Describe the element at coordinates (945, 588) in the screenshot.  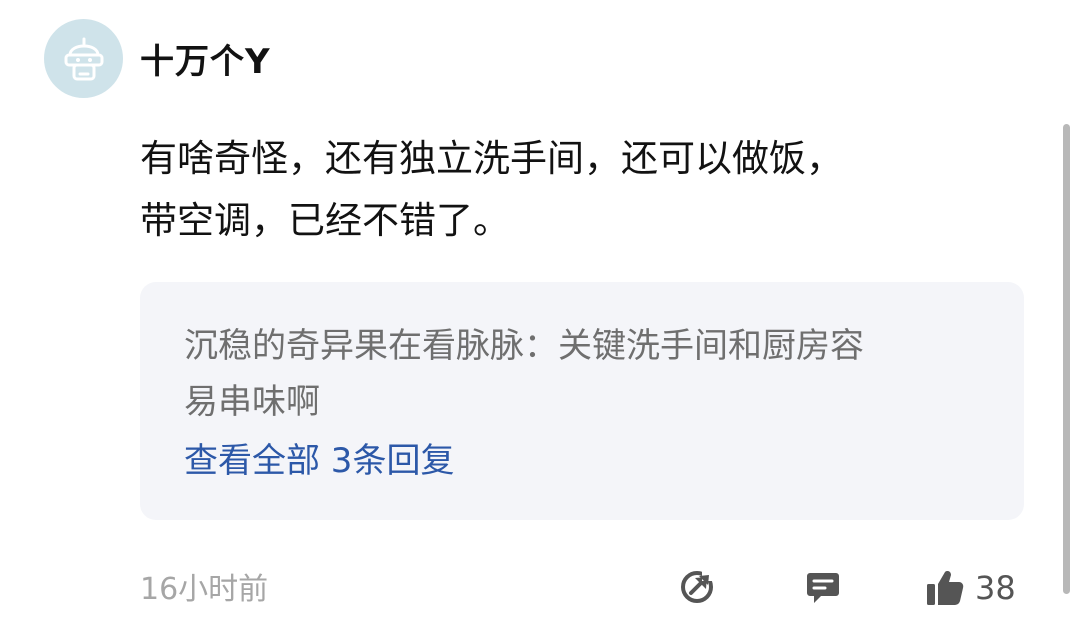
I see `thumbs-up-icon` at that location.